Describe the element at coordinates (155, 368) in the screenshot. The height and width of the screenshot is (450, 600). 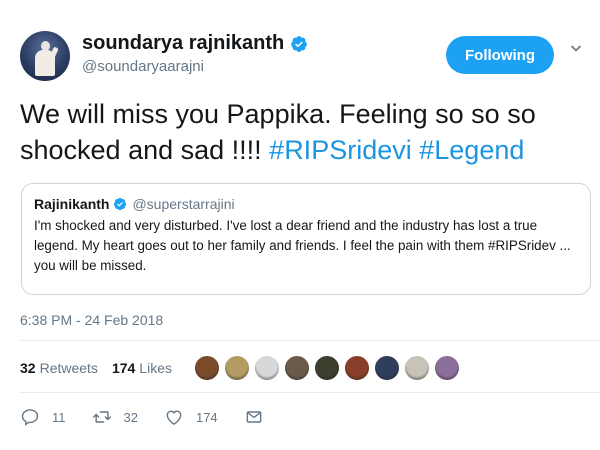
I see `likes-label: Likes` at that location.